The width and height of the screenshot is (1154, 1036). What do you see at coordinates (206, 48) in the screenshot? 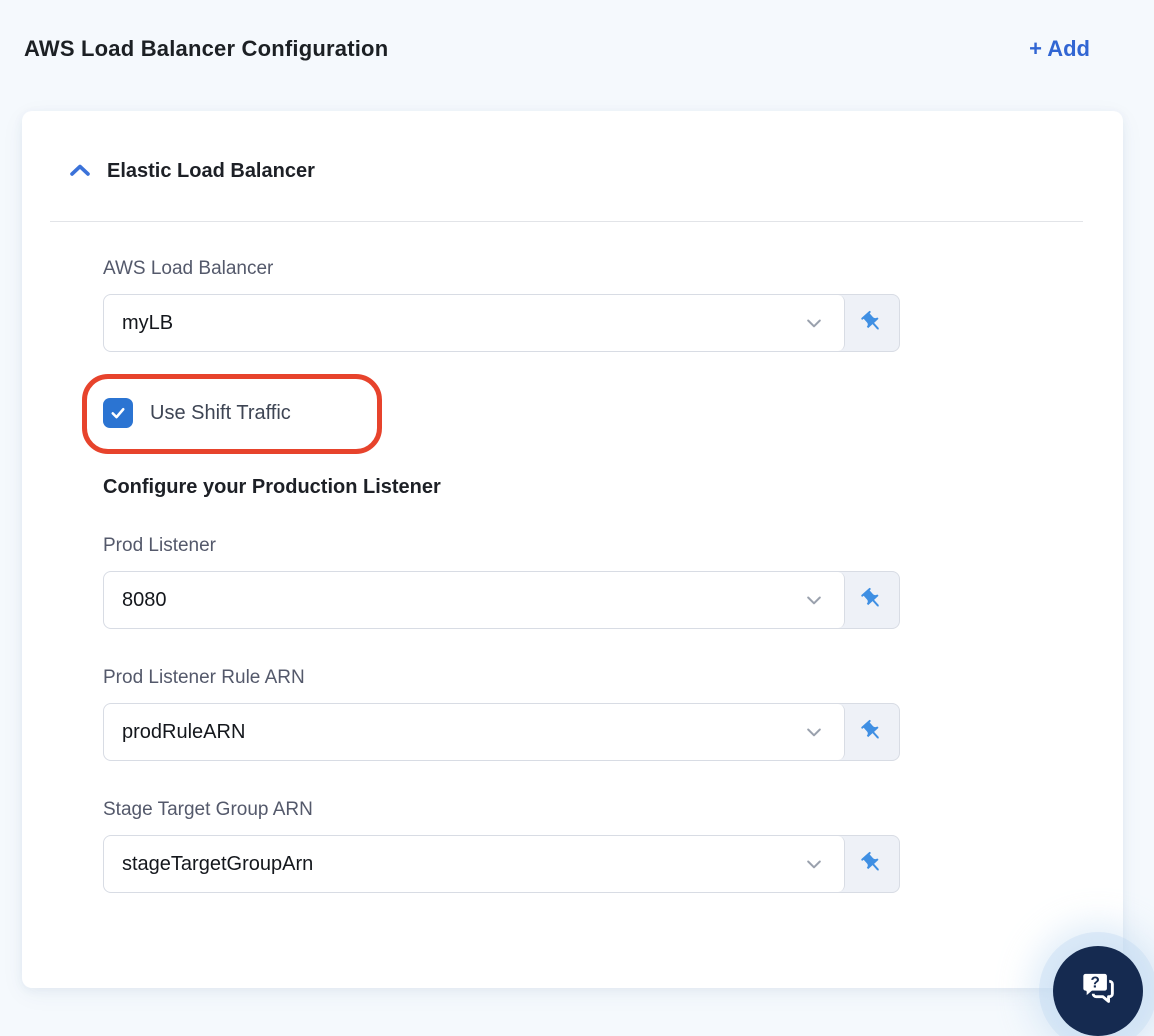
I see `page-title: AWS Load Balancer Configuration` at bounding box center [206, 48].